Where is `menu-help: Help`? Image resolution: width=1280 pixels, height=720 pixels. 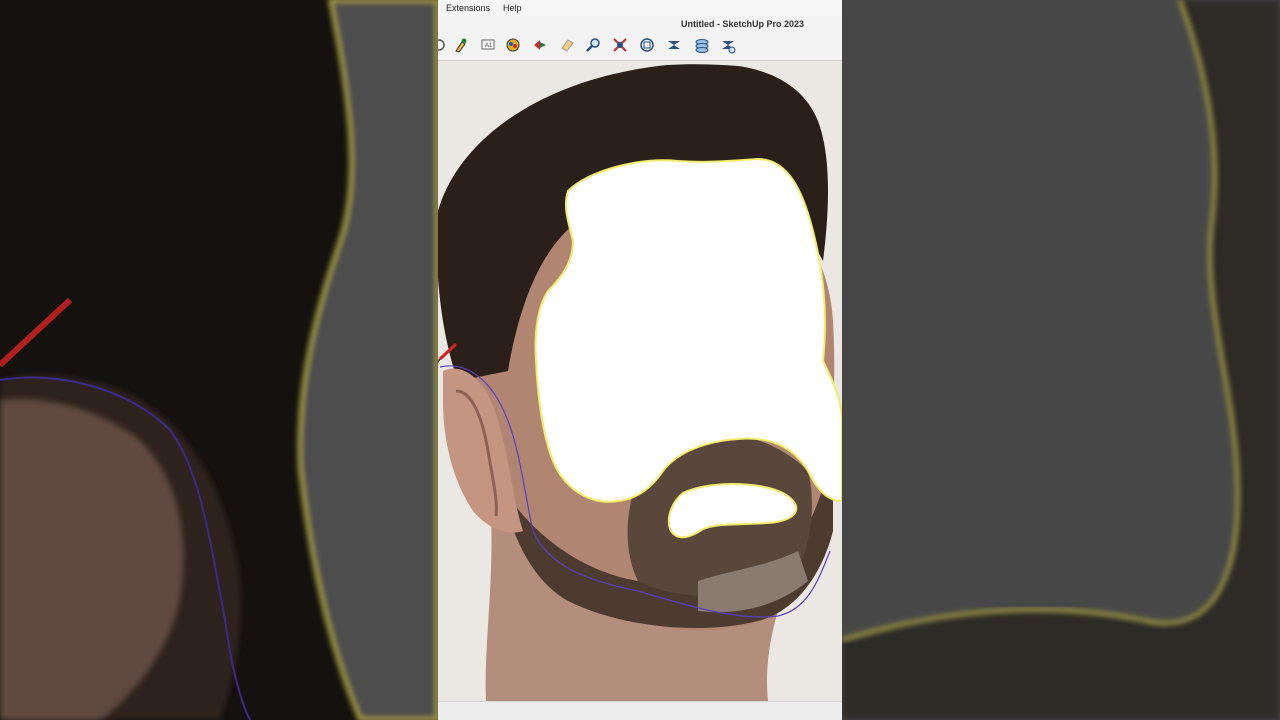
menu-help: Help is located at coordinates (512, 8).